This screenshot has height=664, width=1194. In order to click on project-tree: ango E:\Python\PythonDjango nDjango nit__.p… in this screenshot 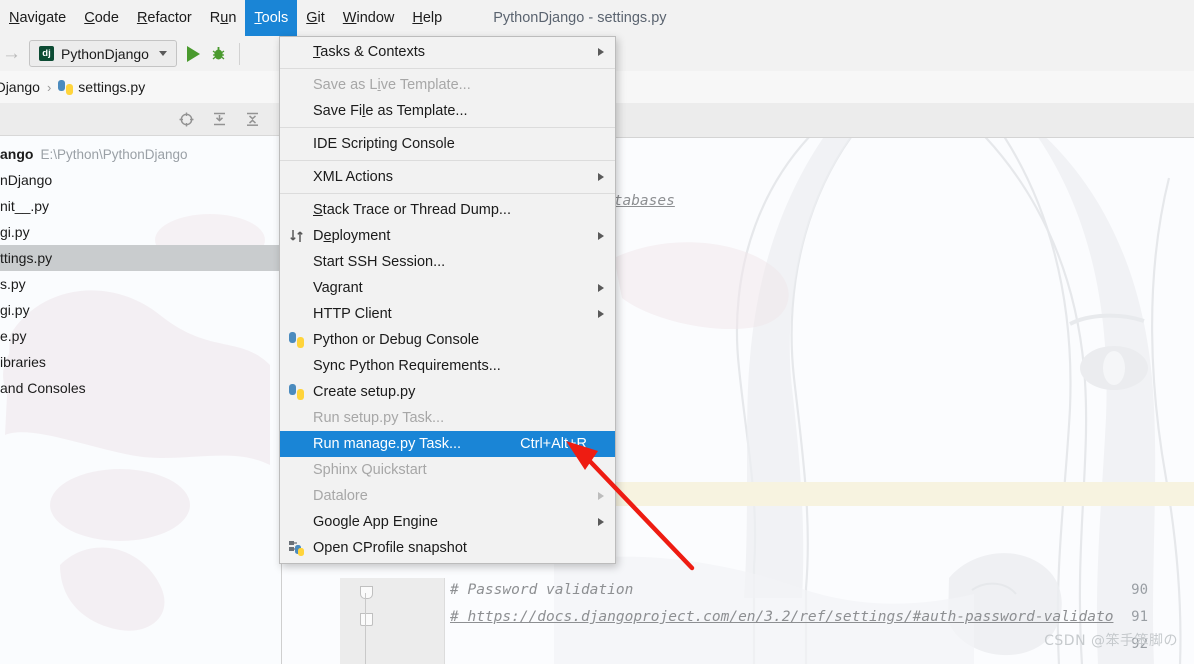, I will do `click(140, 268)`.